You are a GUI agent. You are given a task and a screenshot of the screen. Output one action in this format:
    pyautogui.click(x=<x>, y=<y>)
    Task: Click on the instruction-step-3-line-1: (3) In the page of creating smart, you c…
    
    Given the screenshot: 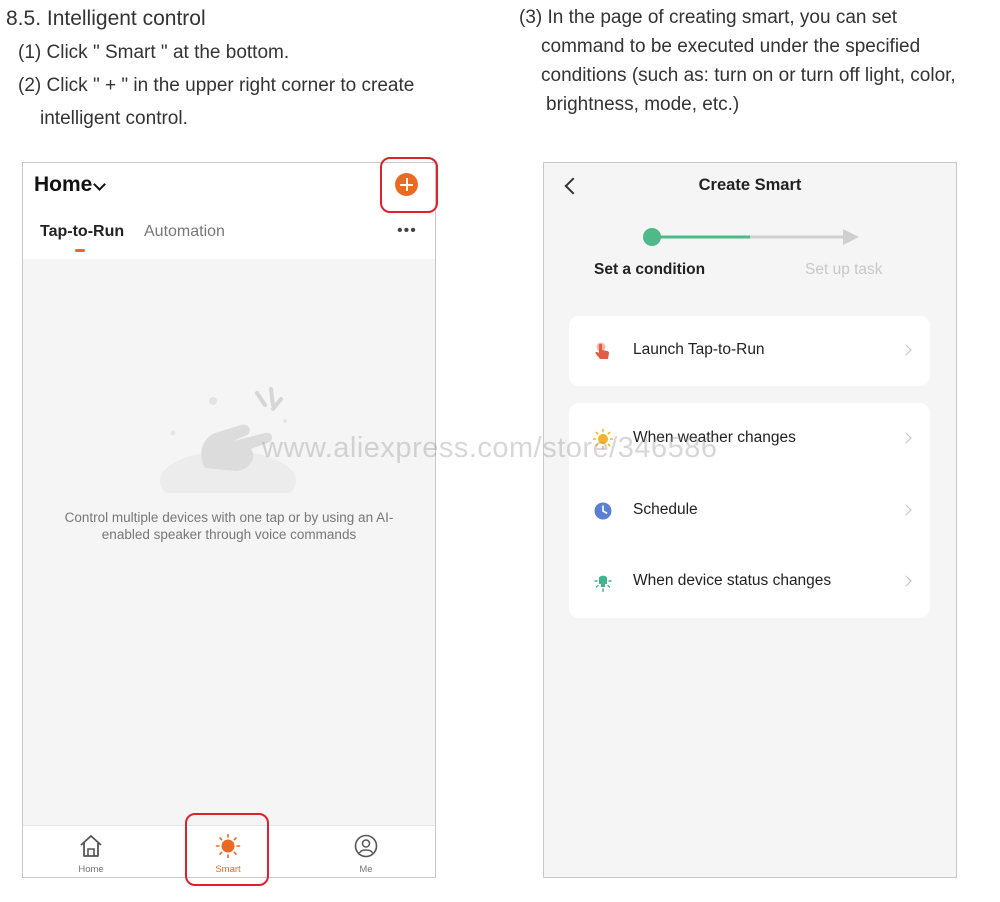 What is the action you would take?
    pyautogui.click(x=708, y=17)
    